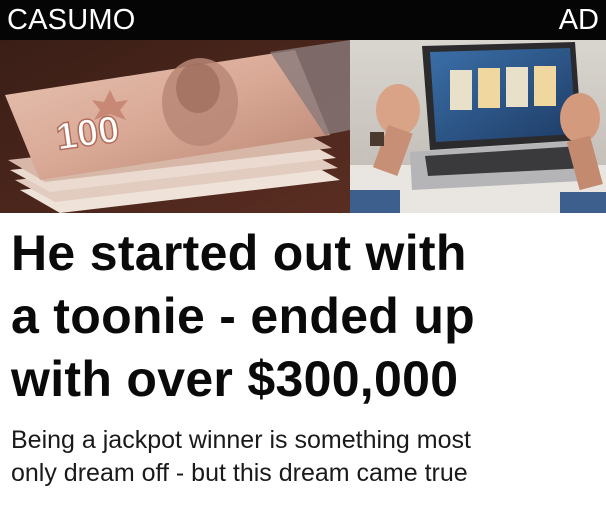  What do you see at coordinates (241, 440) in the screenshot?
I see `description-line: Being a jackpot winner is something most` at bounding box center [241, 440].